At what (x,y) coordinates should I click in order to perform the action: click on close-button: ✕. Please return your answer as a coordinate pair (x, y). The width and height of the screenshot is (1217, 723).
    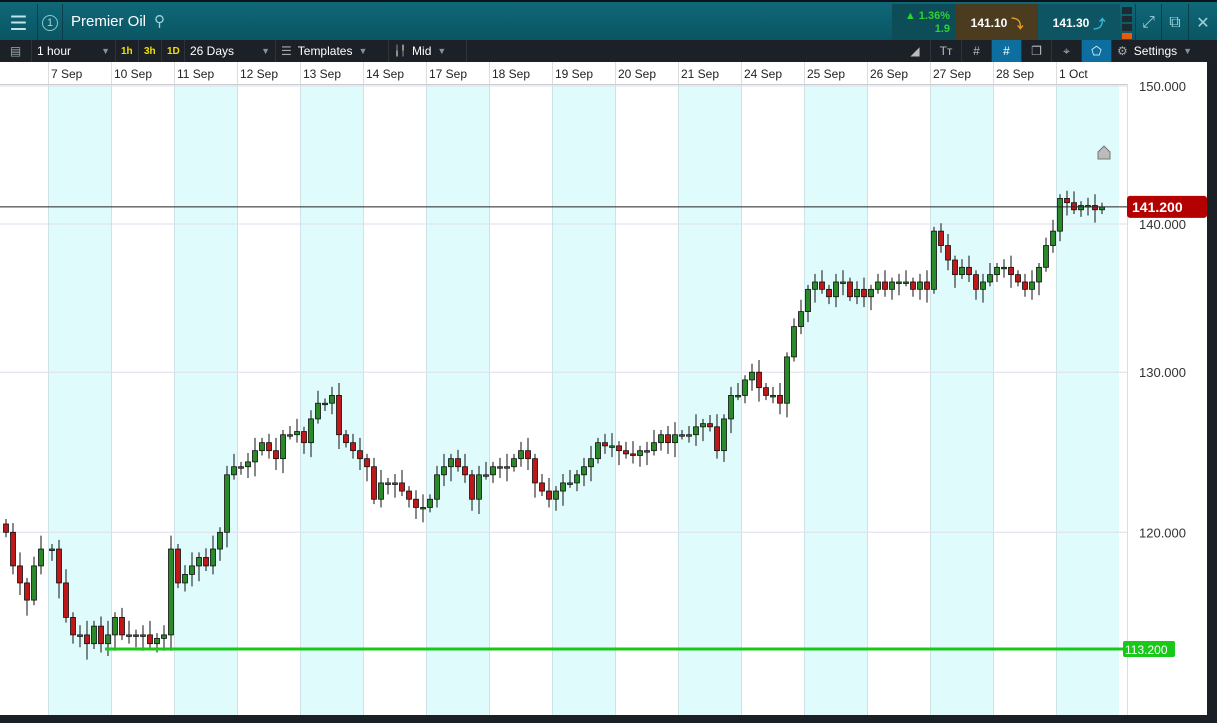
    Looking at the image, I should click on (1203, 23).